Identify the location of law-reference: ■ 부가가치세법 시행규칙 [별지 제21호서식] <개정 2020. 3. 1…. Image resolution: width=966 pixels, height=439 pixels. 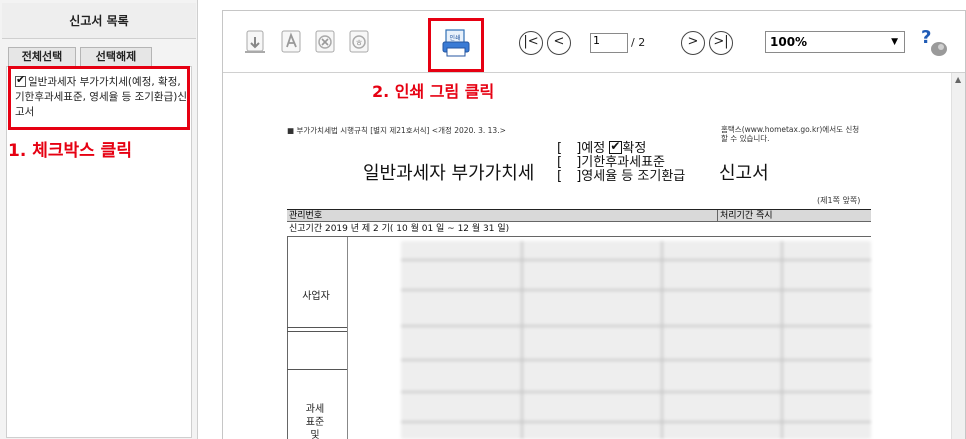
(396, 130).